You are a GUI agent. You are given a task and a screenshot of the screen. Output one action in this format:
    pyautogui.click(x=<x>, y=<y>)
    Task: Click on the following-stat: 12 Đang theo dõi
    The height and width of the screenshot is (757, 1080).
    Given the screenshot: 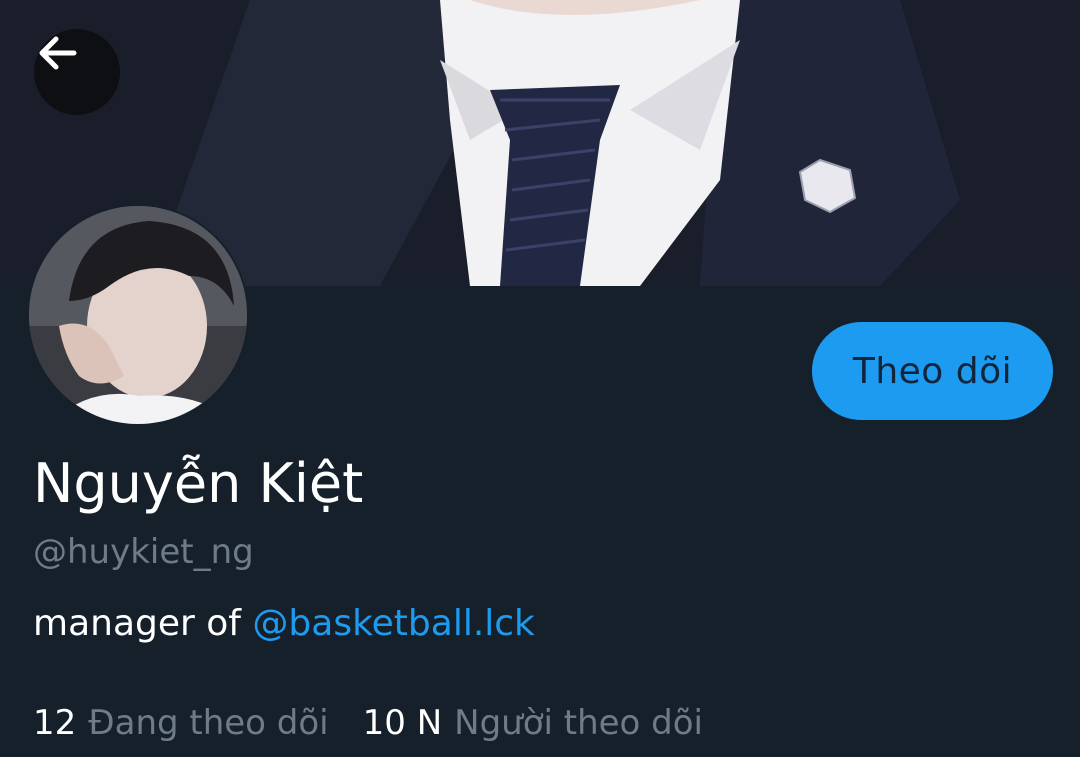 What is the action you would take?
    pyautogui.click(x=181, y=723)
    